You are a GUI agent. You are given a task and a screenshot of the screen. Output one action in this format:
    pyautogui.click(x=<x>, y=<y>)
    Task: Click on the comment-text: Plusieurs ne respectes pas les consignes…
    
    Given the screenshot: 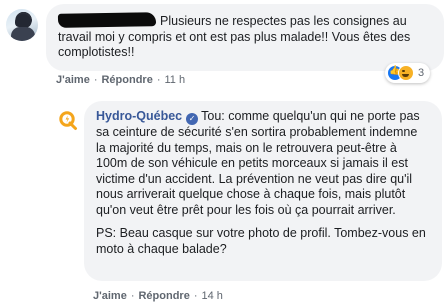 What is the action you would take?
    pyautogui.click(x=244, y=36)
    